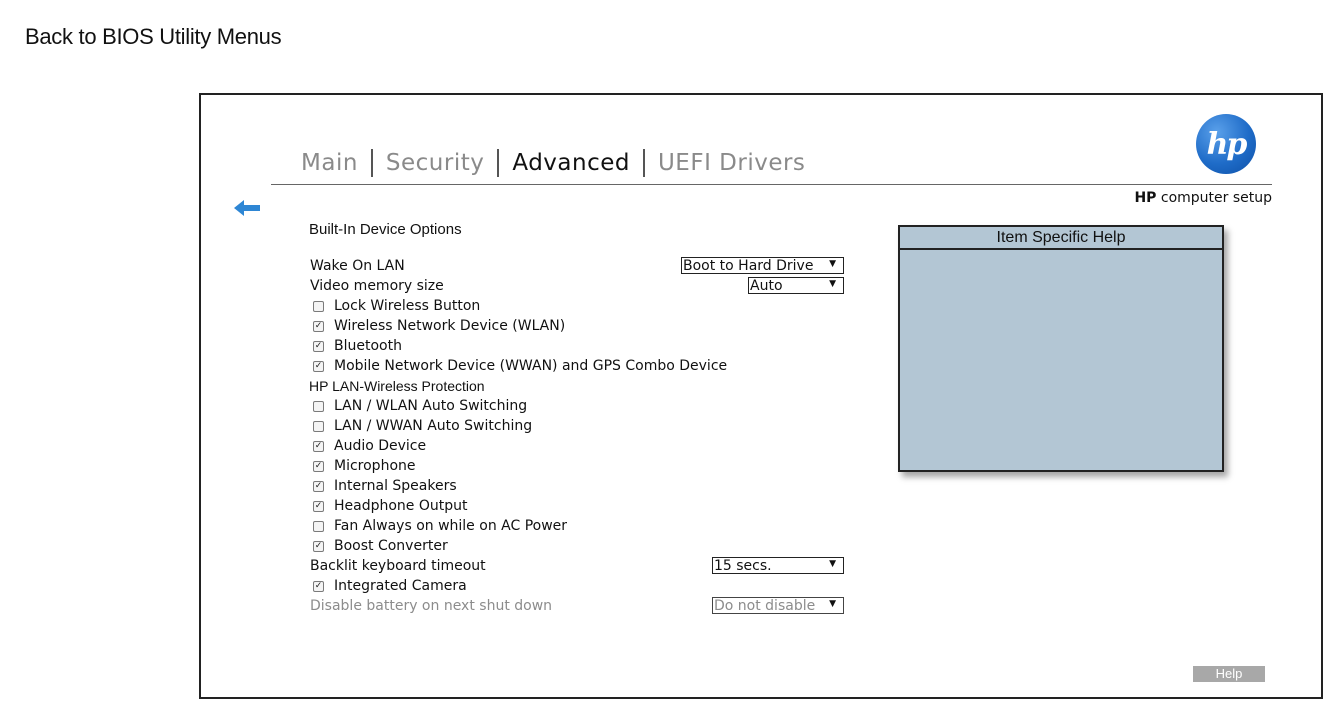 The height and width of the screenshot is (724, 1344). What do you see at coordinates (748, 265) in the screenshot?
I see `dropdown-value: Boot to Hard Drive` at bounding box center [748, 265].